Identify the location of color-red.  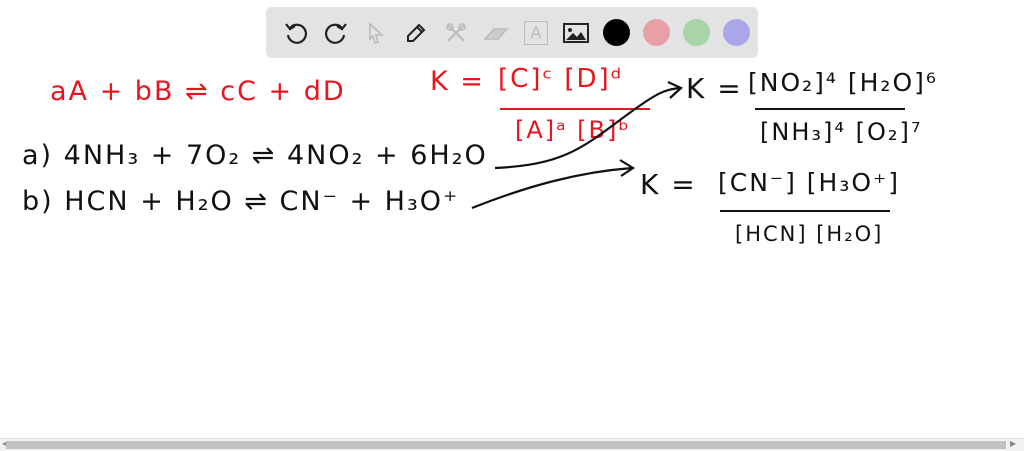
(656, 33).